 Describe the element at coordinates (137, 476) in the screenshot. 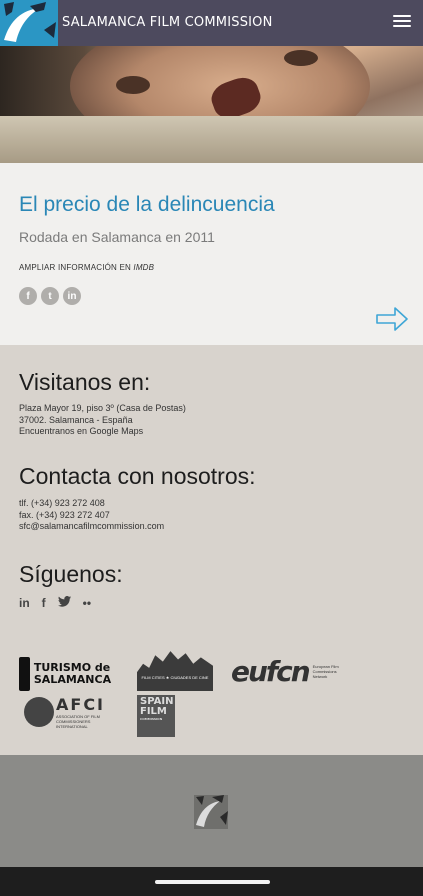

I see `contact-heading: Contacta con nosotros:` at that location.